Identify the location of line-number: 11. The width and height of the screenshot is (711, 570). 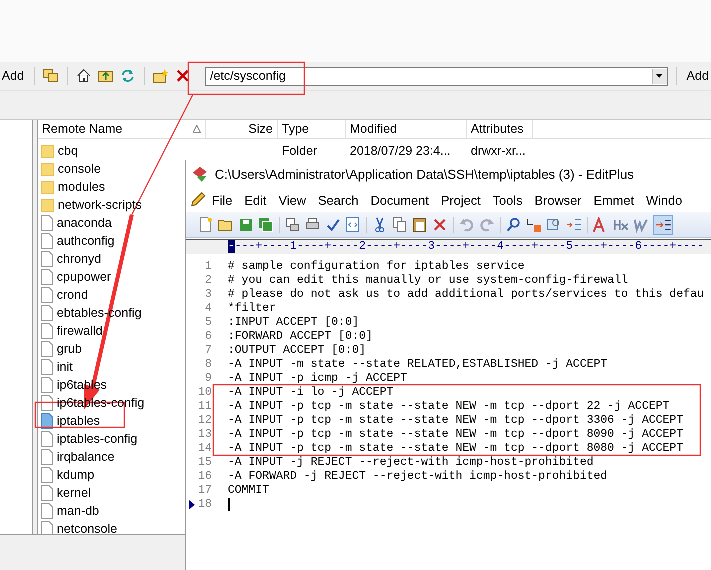
(204, 407).